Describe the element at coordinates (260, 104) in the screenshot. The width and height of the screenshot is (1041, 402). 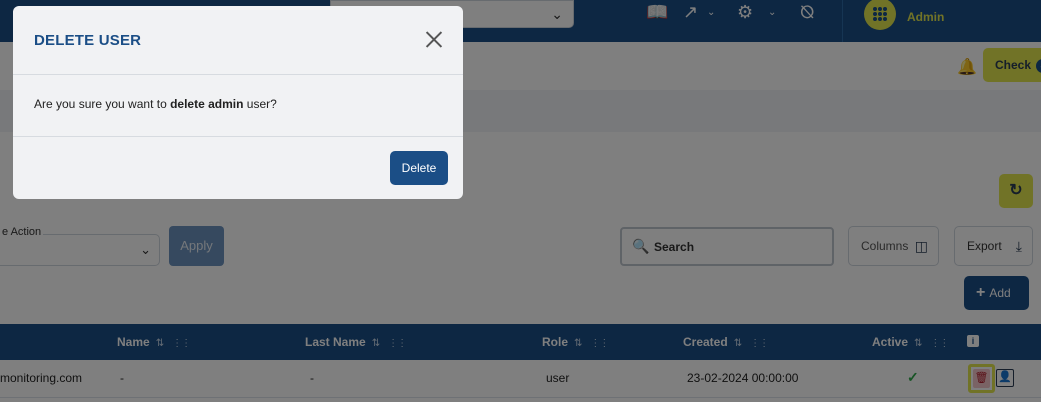
I see `modal-message-suffix: user?` at that location.